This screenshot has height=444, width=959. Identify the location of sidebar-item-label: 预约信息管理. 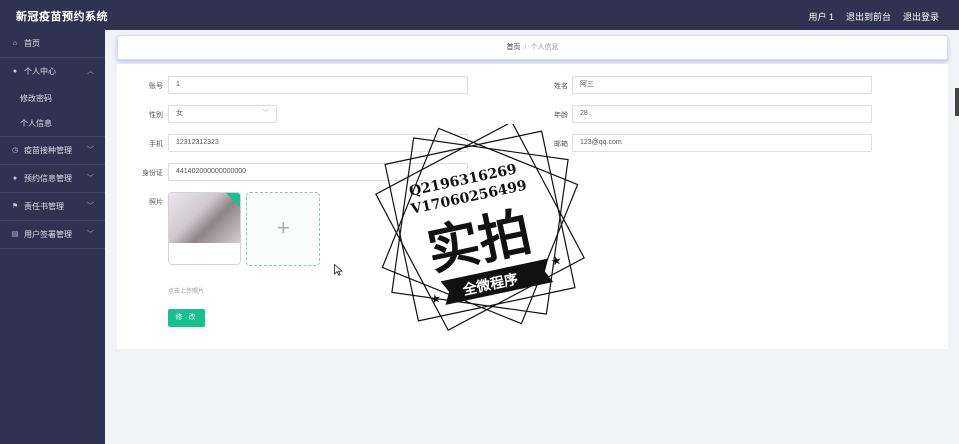
(48, 178).